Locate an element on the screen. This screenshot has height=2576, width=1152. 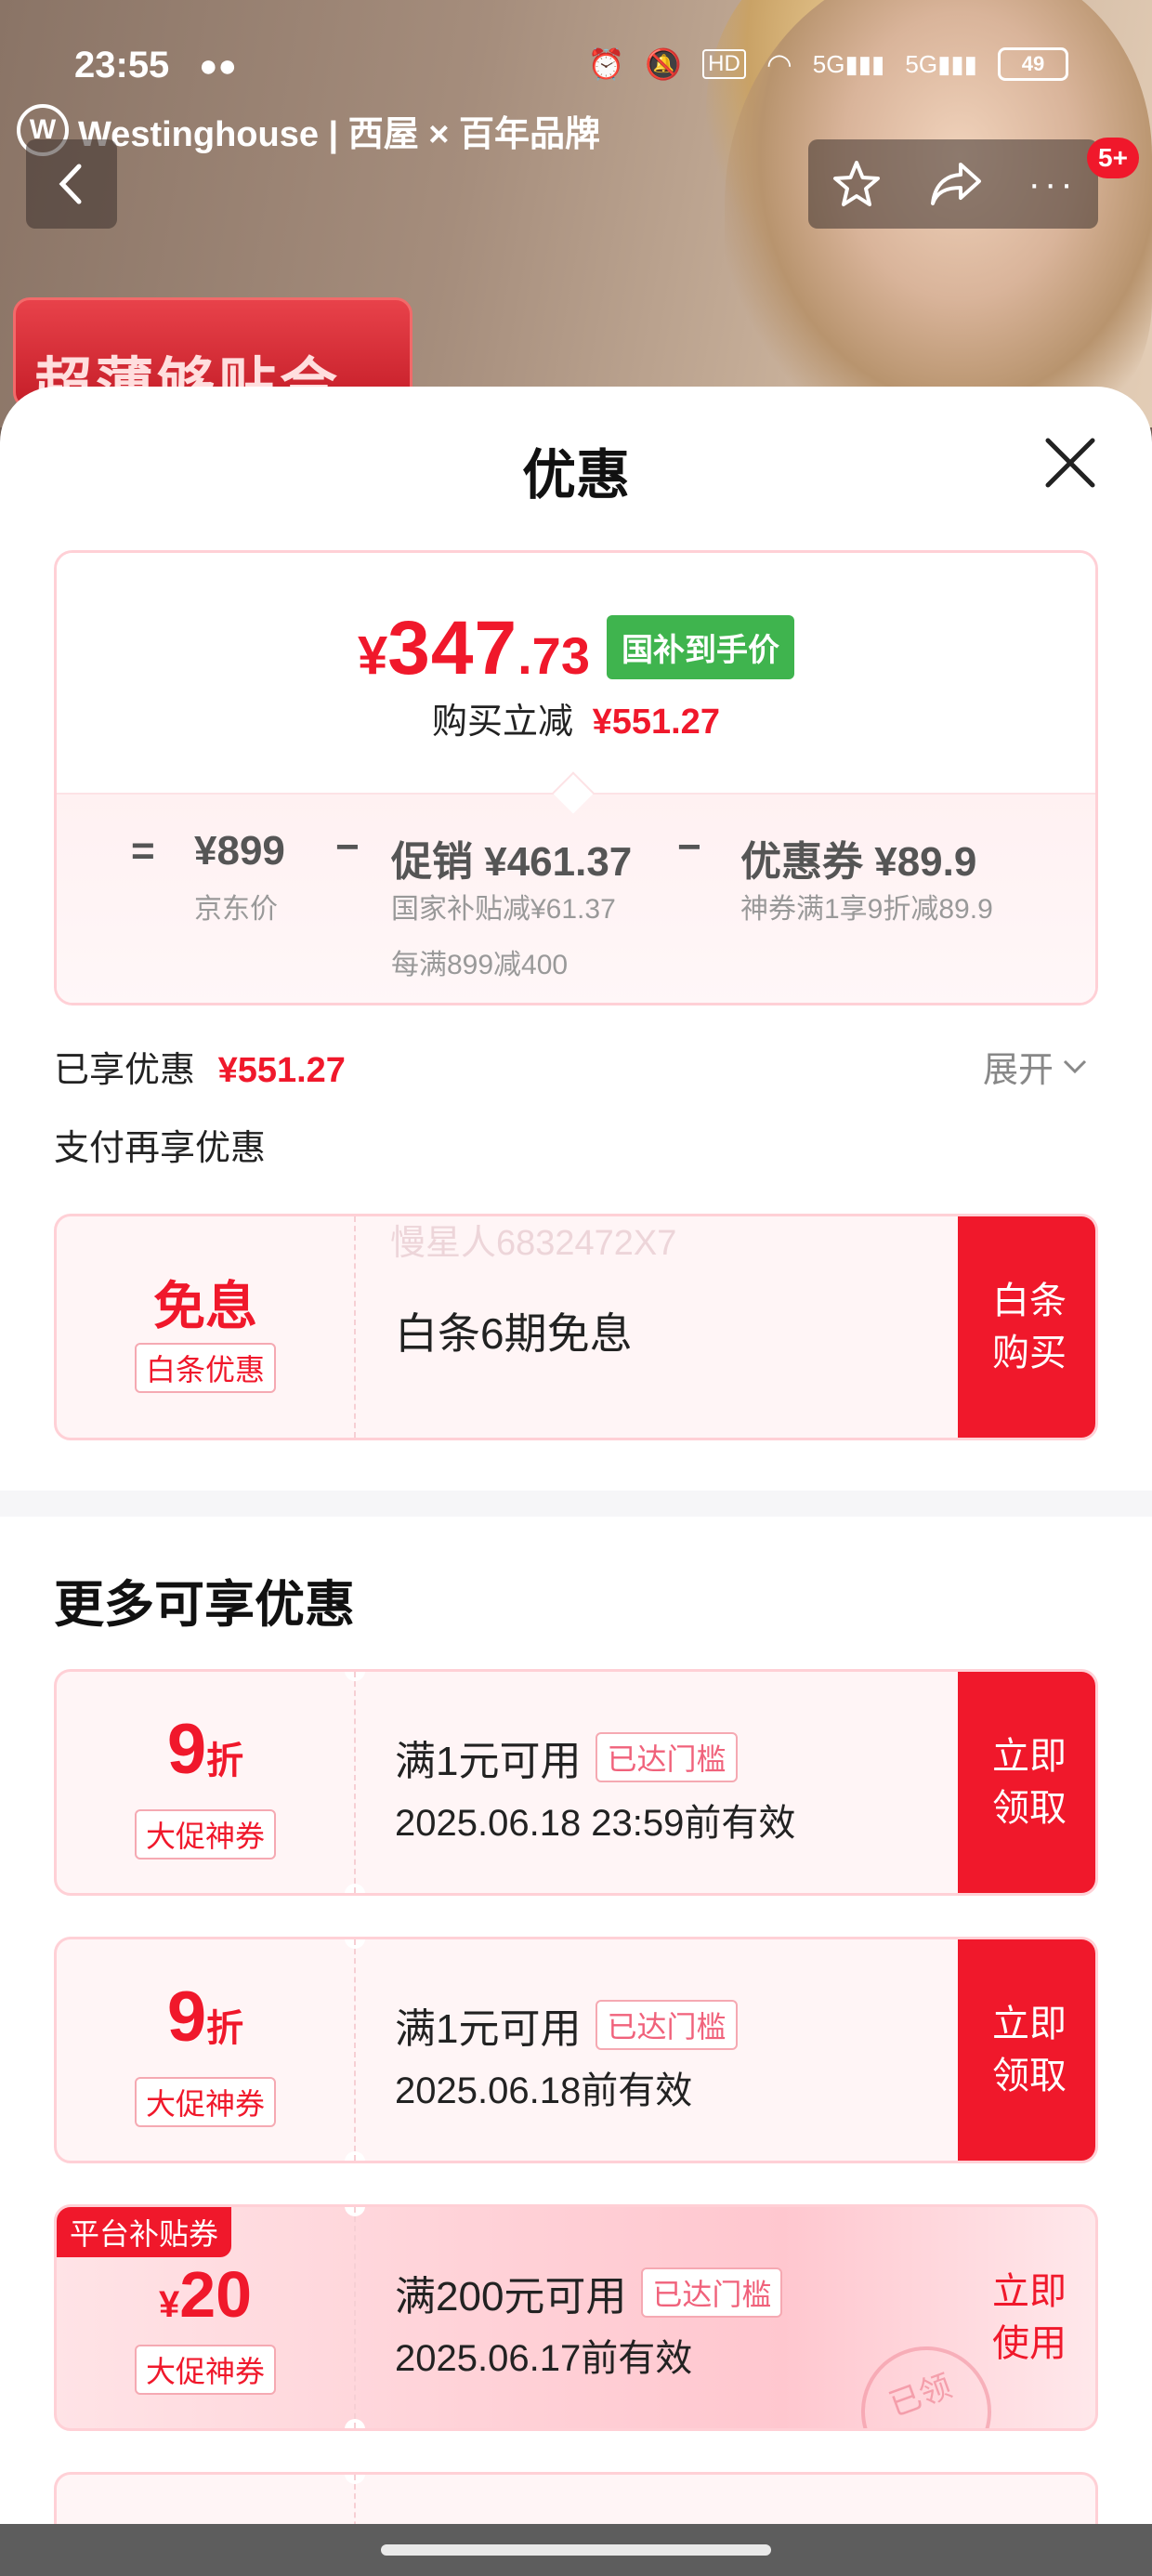
status-bar: 23:55 ●● ⏰ 🔕 HD ◠ 5G▮▮▮ 5G▮▮▮ 49 is located at coordinates (576, 51).